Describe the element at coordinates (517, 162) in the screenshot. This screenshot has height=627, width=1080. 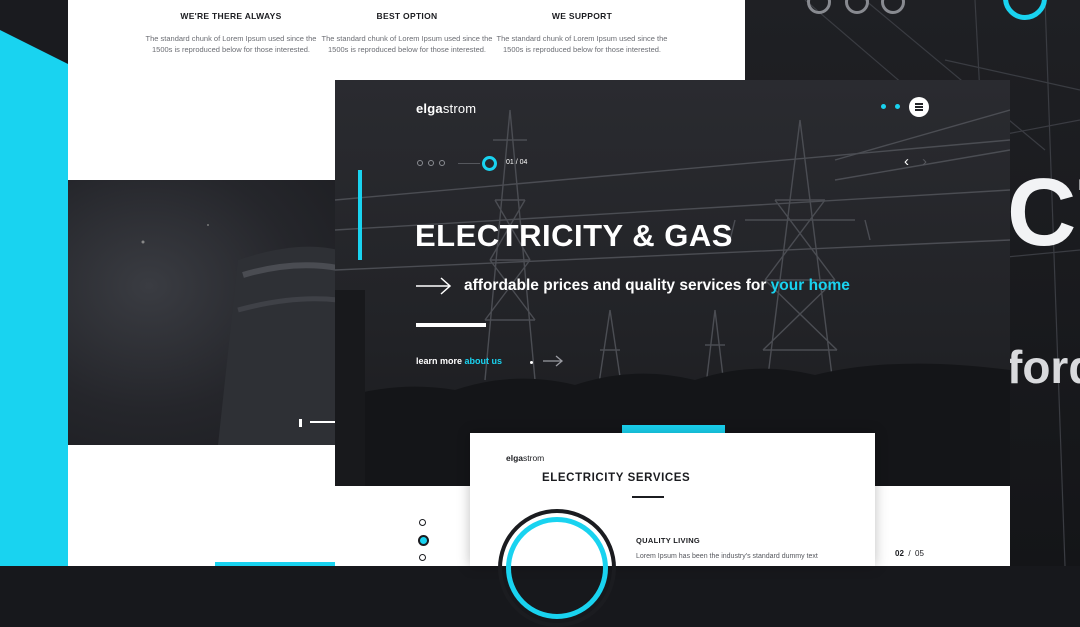
I see `slide-counter: 01 / 04` at that location.